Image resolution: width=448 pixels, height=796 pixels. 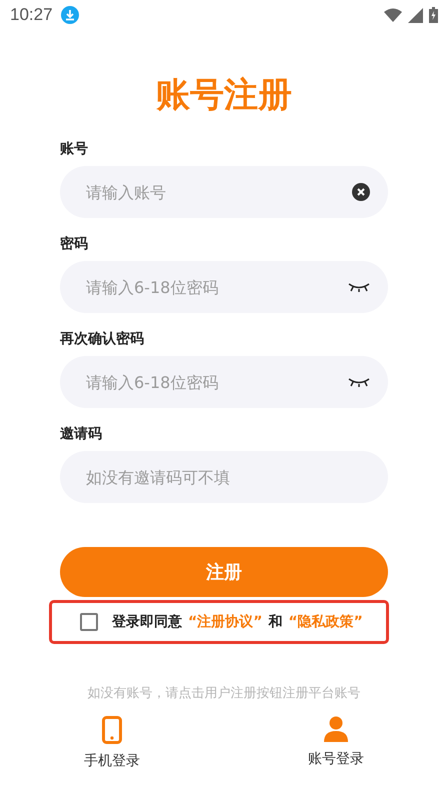 What do you see at coordinates (147, 622) in the screenshot?
I see `agreement-text: 登录即同意` at bounding box center [147, 622].